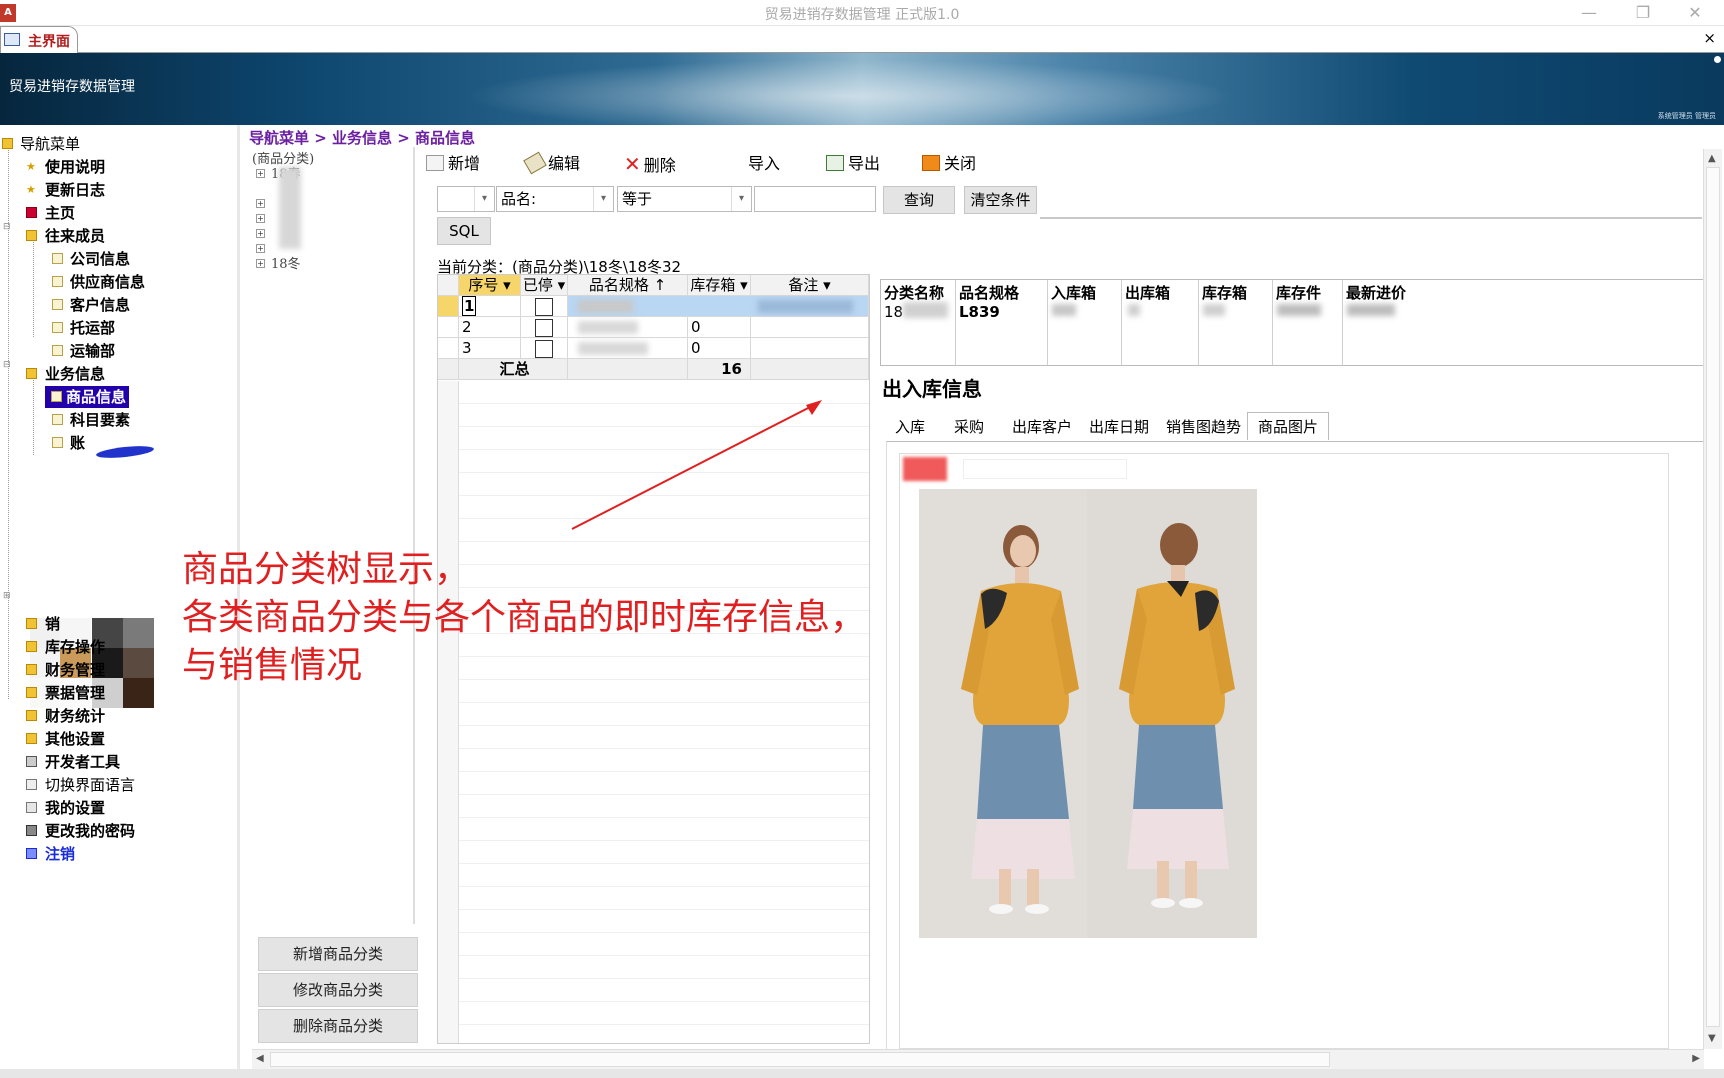 The width and height of the screenshot is (1724, 1078). I want to click on nav-item-home: 主页, so click(50, 213).